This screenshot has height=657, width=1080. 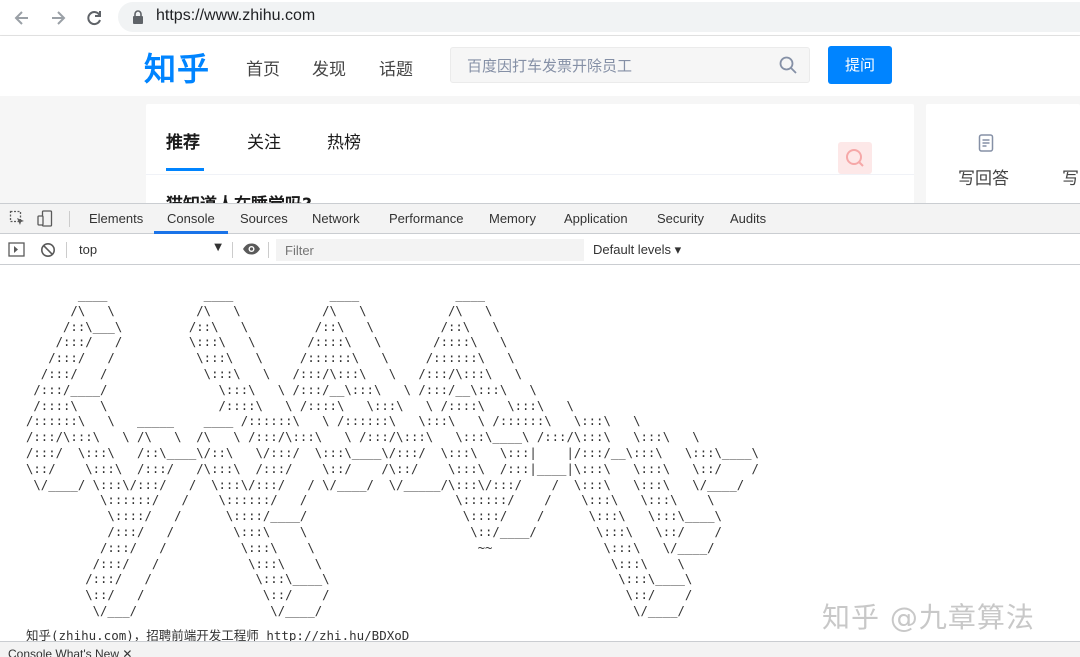 I want to click on console-drawer-tabs: Console What's New ✕, so click(x=540, y=649).